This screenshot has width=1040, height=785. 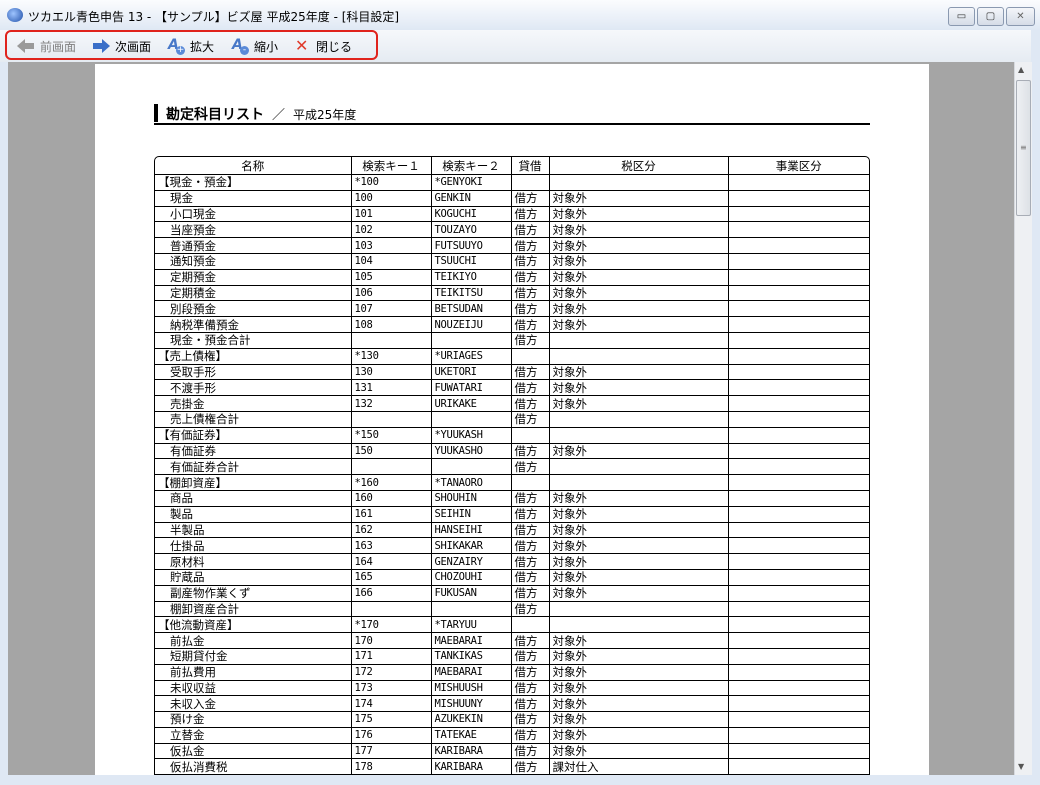 What do you see at coordinates (240, 46) in the screenshot?
I see `zoom-out-icon: A-` at bounding box center [240, 46].